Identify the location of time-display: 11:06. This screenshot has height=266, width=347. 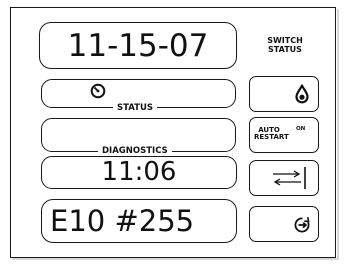
(139, 172).